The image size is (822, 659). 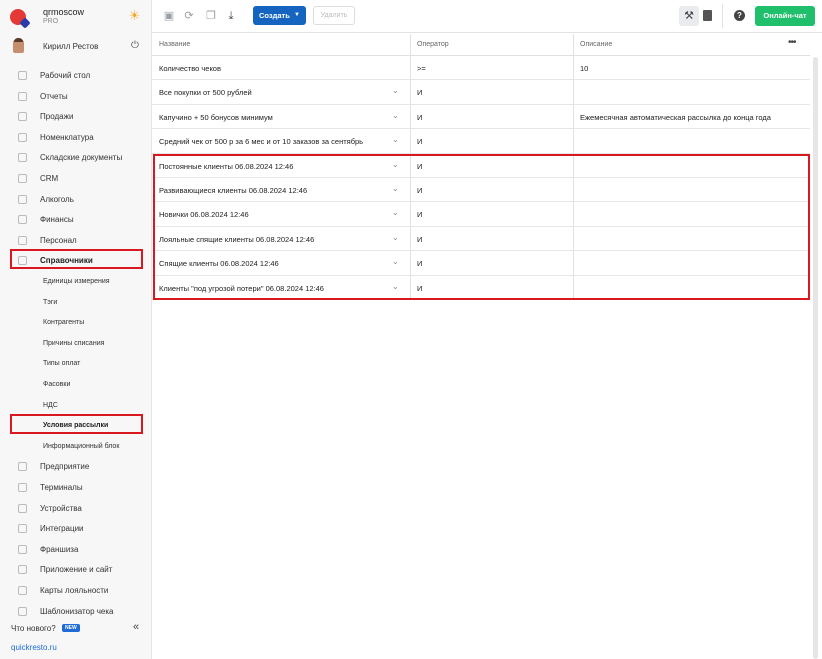 What do you see at coordinates (481, 92) in the screenshot?
I see `table-row: Все покупки от 500 рублей ⌄ И` at bounding box center [481, 92].